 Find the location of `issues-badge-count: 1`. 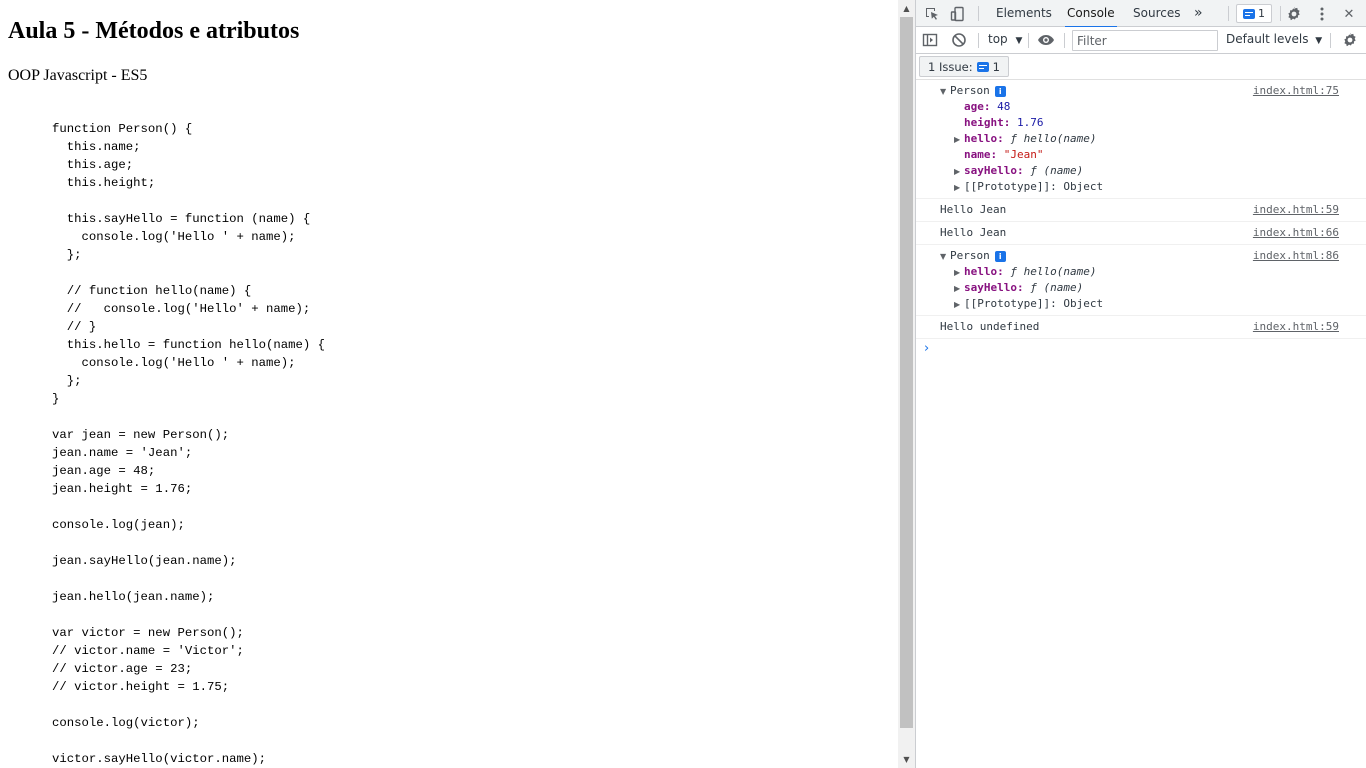

issues-badge-count: 1 is located at coordinates (1261, 13).